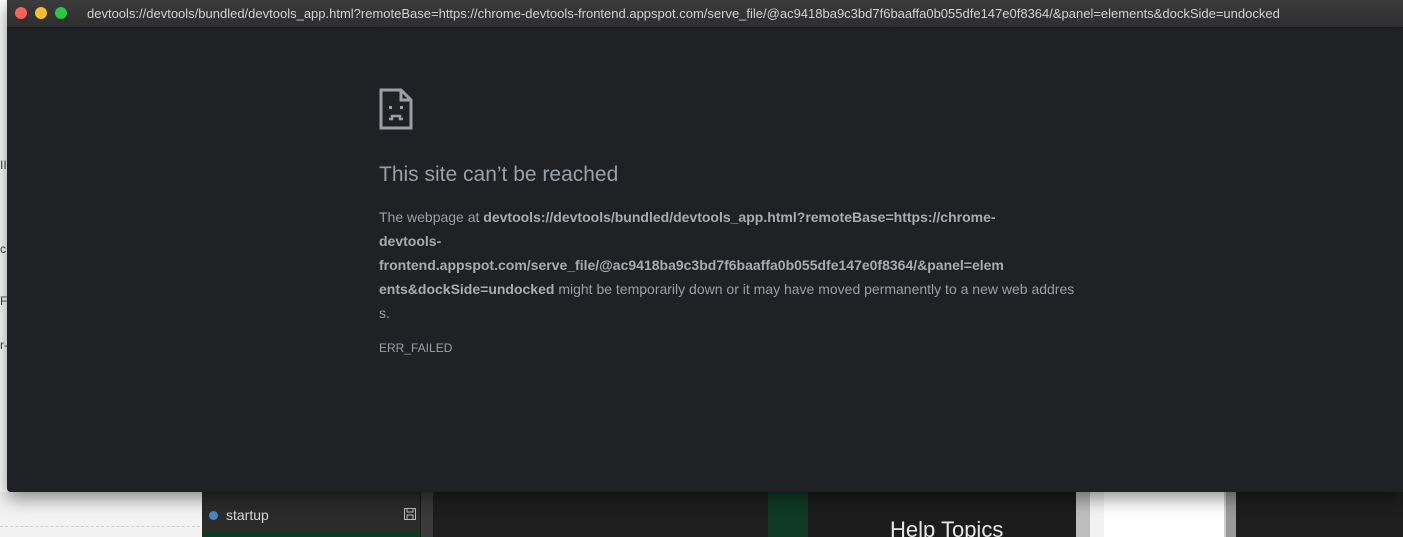 This screenshot has height=537, width=1403. Describe the element at coordinates (410, 241) in the screenshot. I see `error-url-part: devtools-` at that location.